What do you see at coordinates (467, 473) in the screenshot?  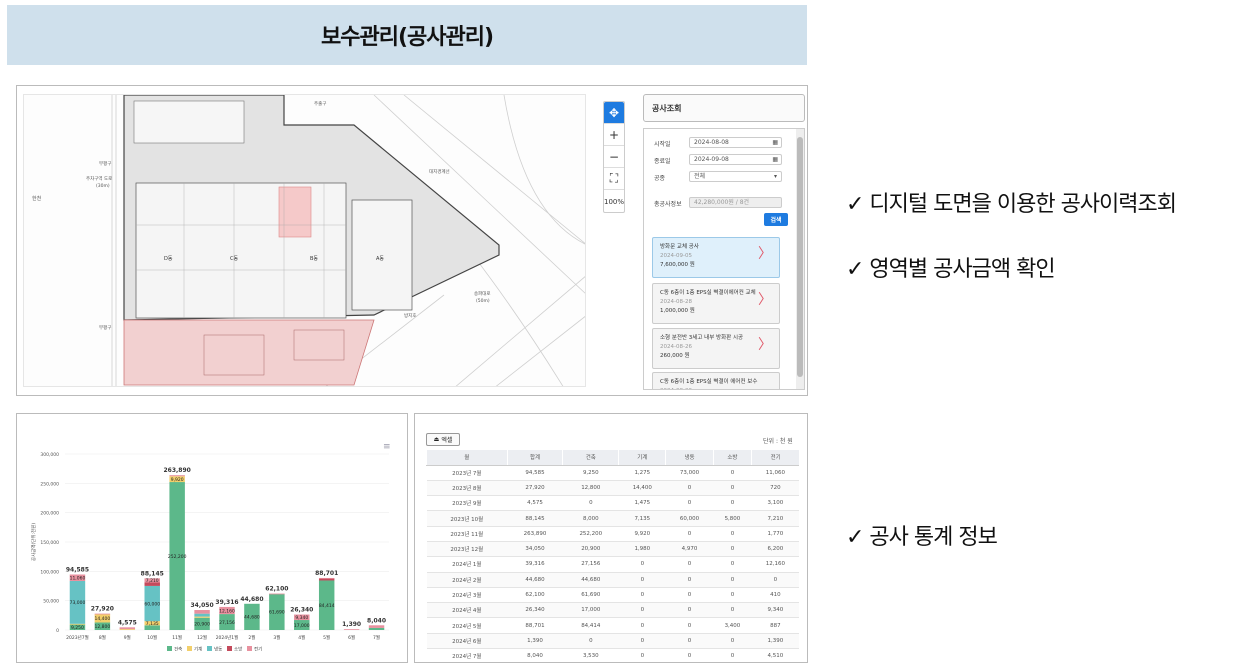 I see `table-cell: 2023년 7월` at bounding box center [467, 473].